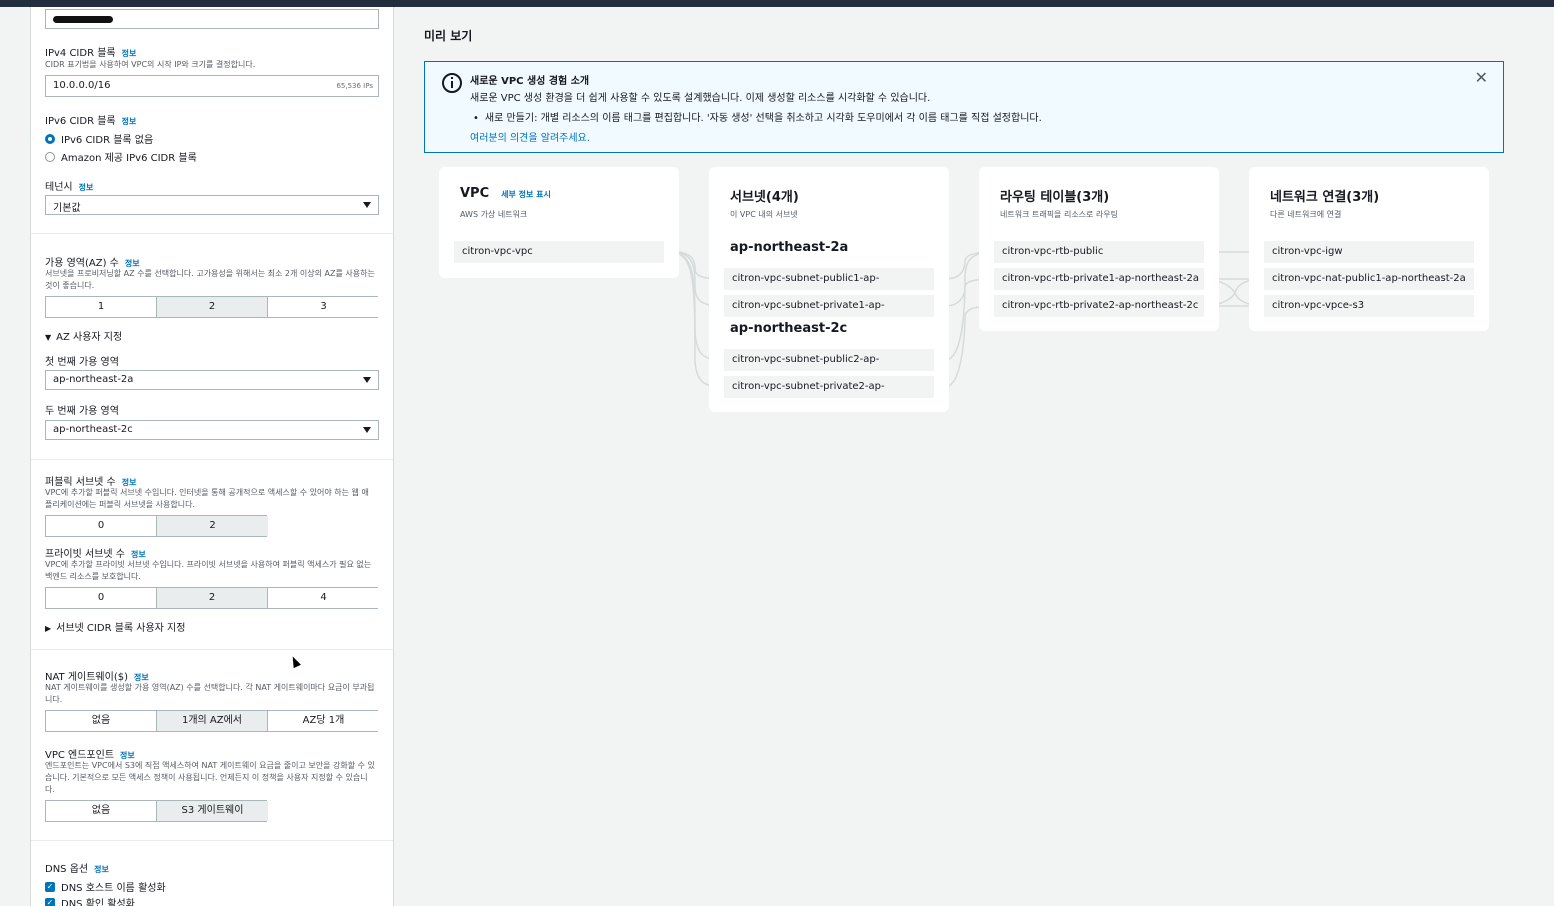 Image resolution: width=1554 pixels, height=906 pixels. I want to click on vpc-card-sub: AWS 가상 네트워크, so click(494, 214).